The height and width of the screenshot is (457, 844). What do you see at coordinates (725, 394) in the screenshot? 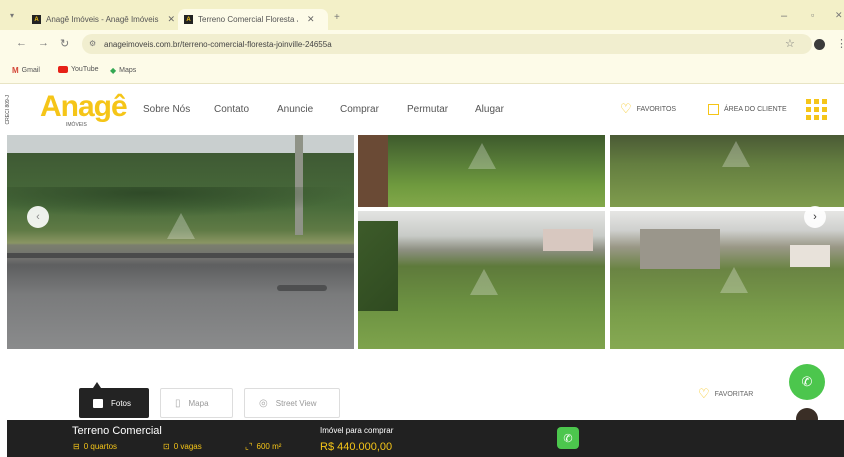
I see `favoritar-button: ♡ FAVORITAR` at bounding box center [725, 394].